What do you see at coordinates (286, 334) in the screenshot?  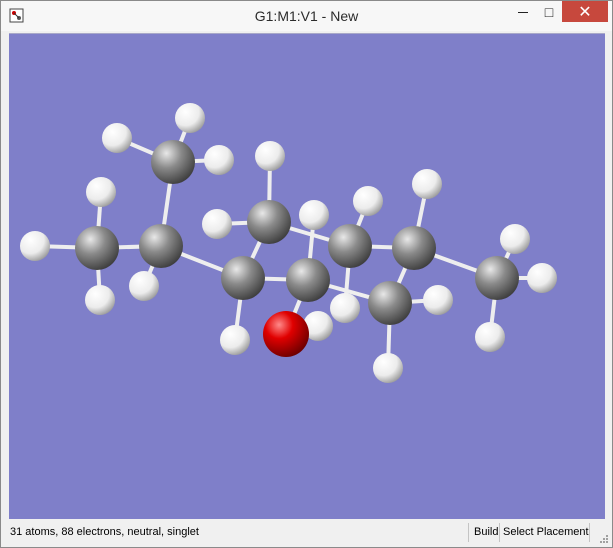 I see `oxygen-atom` at bounding box center [286, 334].